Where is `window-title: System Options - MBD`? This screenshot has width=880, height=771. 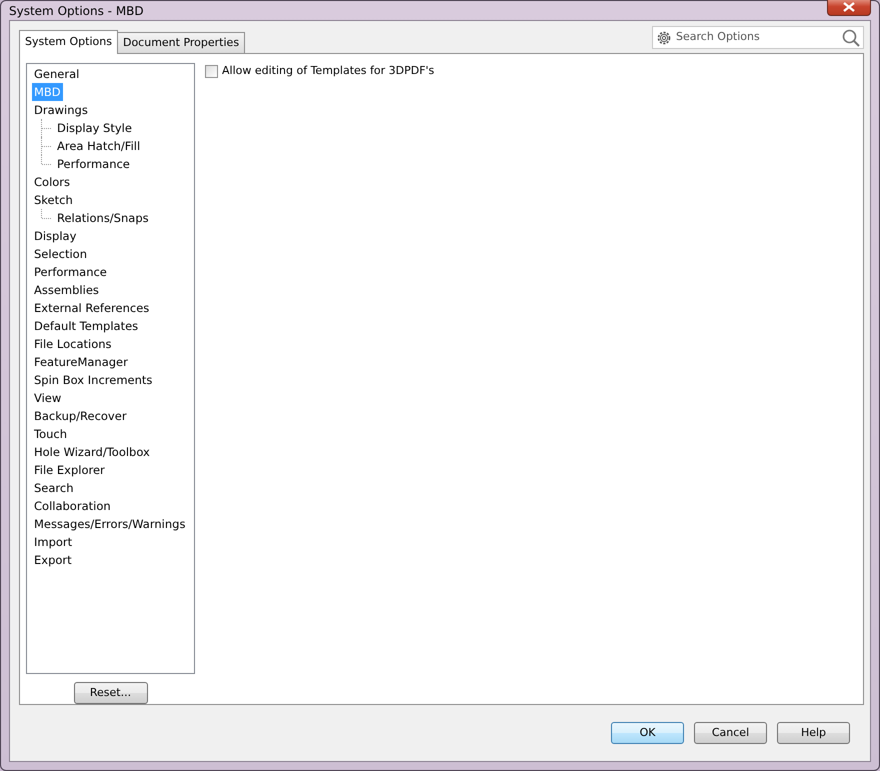
window-title: System Options - MBD is located at coordinates (76, 11).